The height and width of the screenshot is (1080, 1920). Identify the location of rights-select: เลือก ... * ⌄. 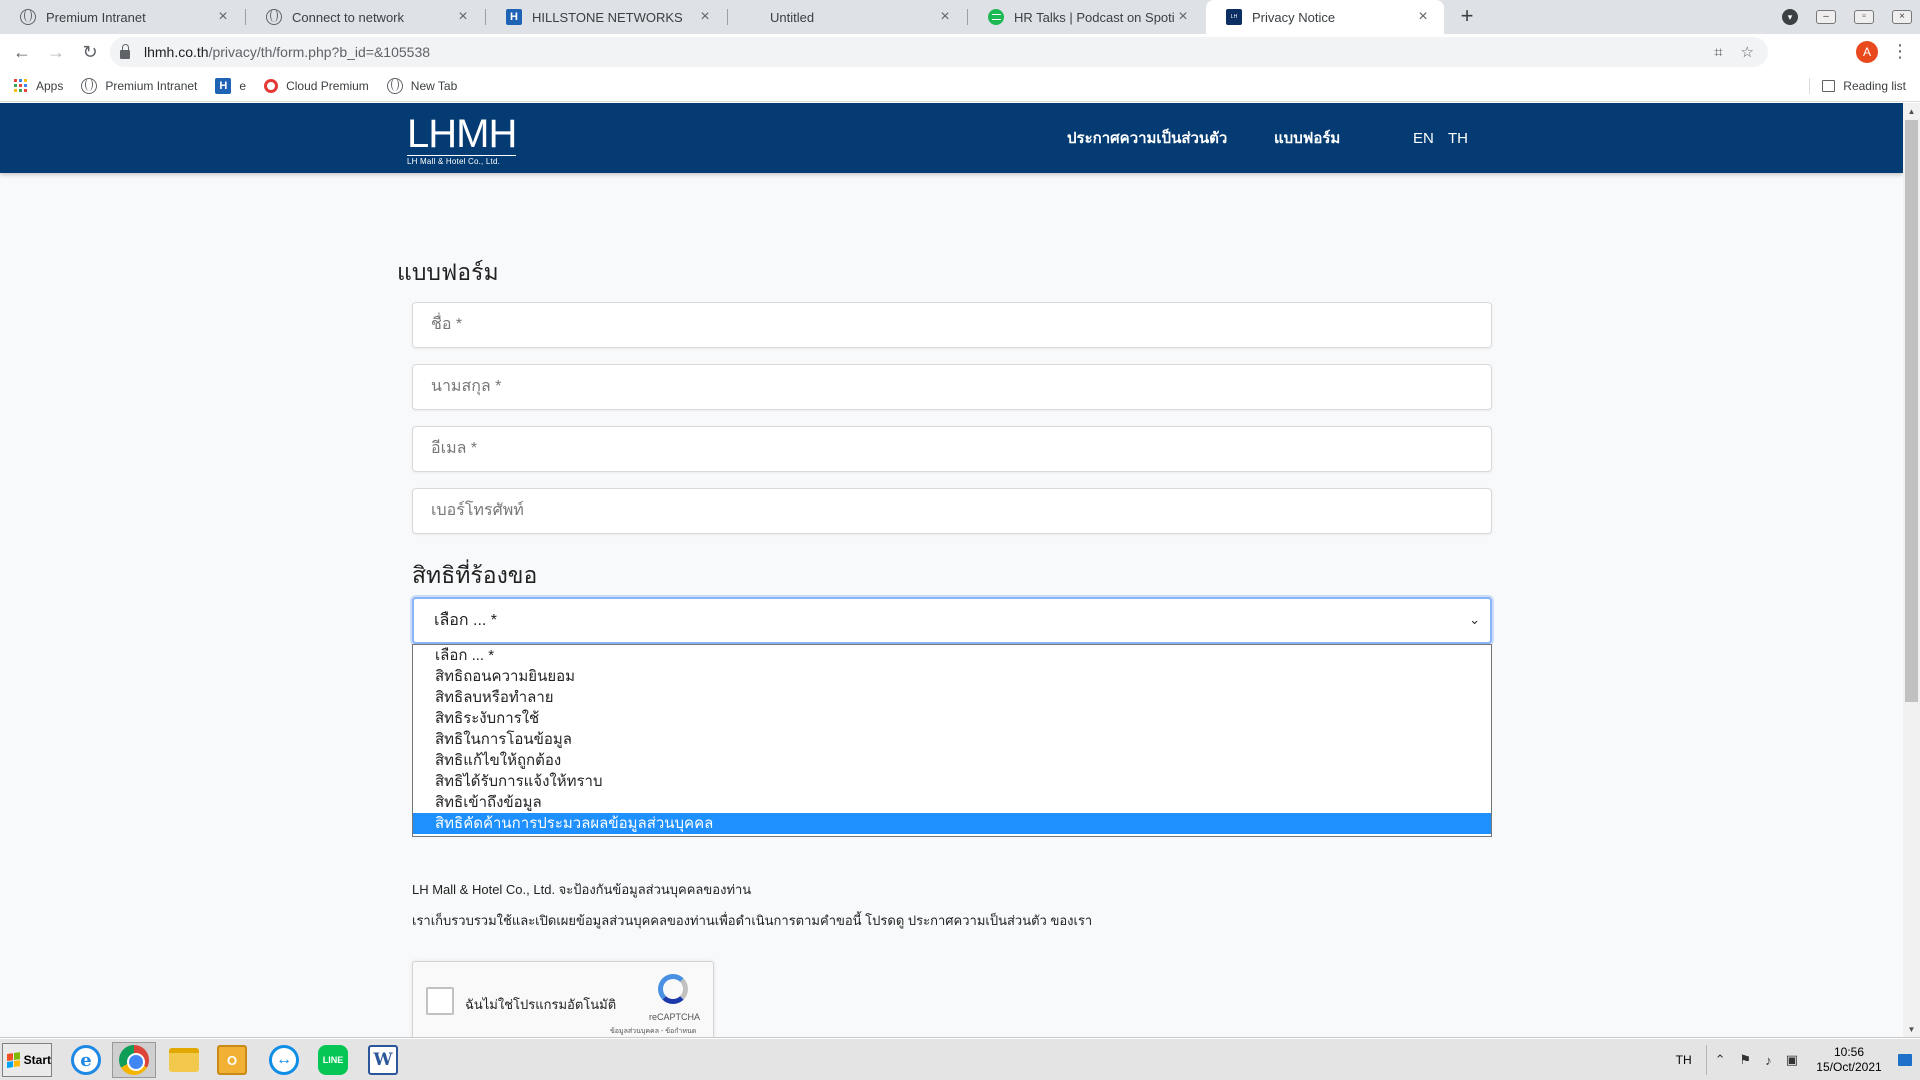
(952, 620).